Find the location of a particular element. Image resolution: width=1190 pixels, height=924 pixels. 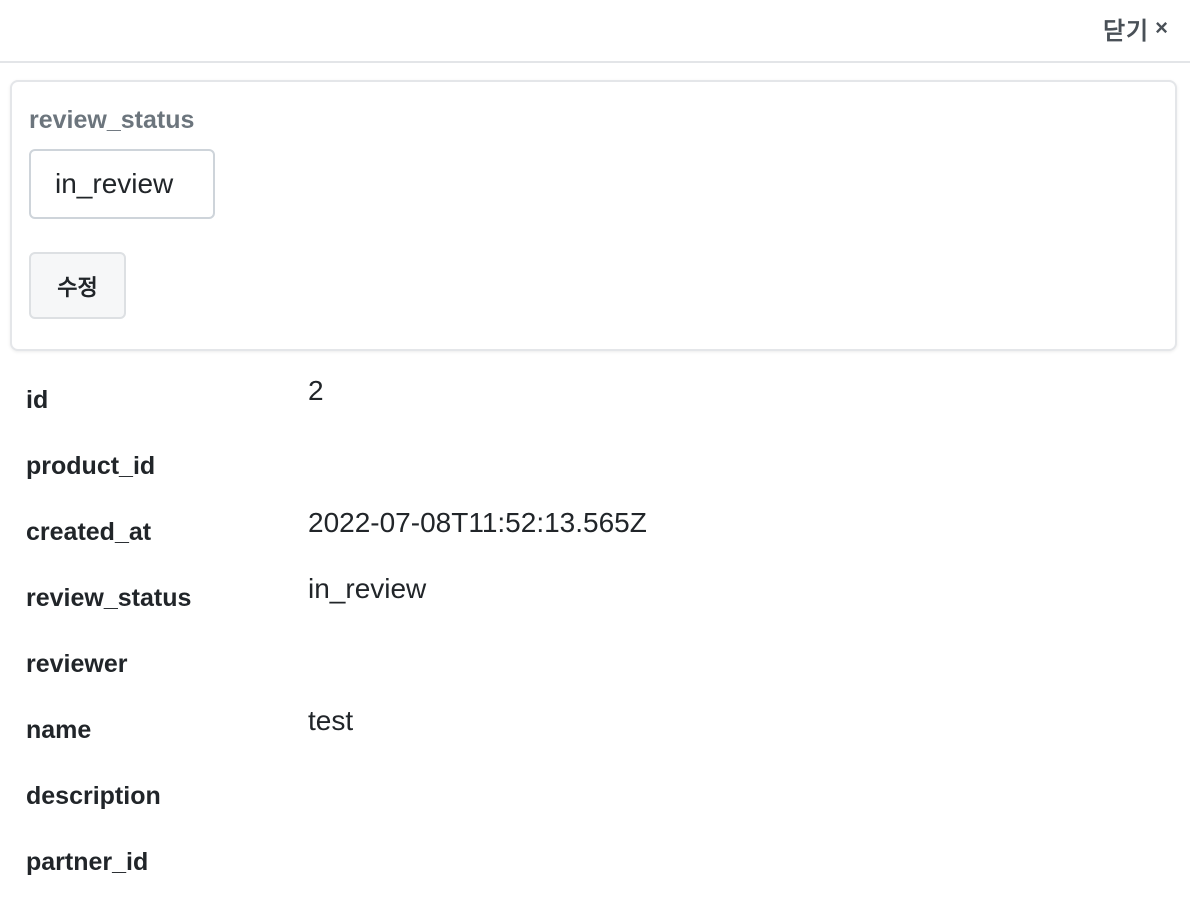

detail-key: id is located at coordinates (37, 400).